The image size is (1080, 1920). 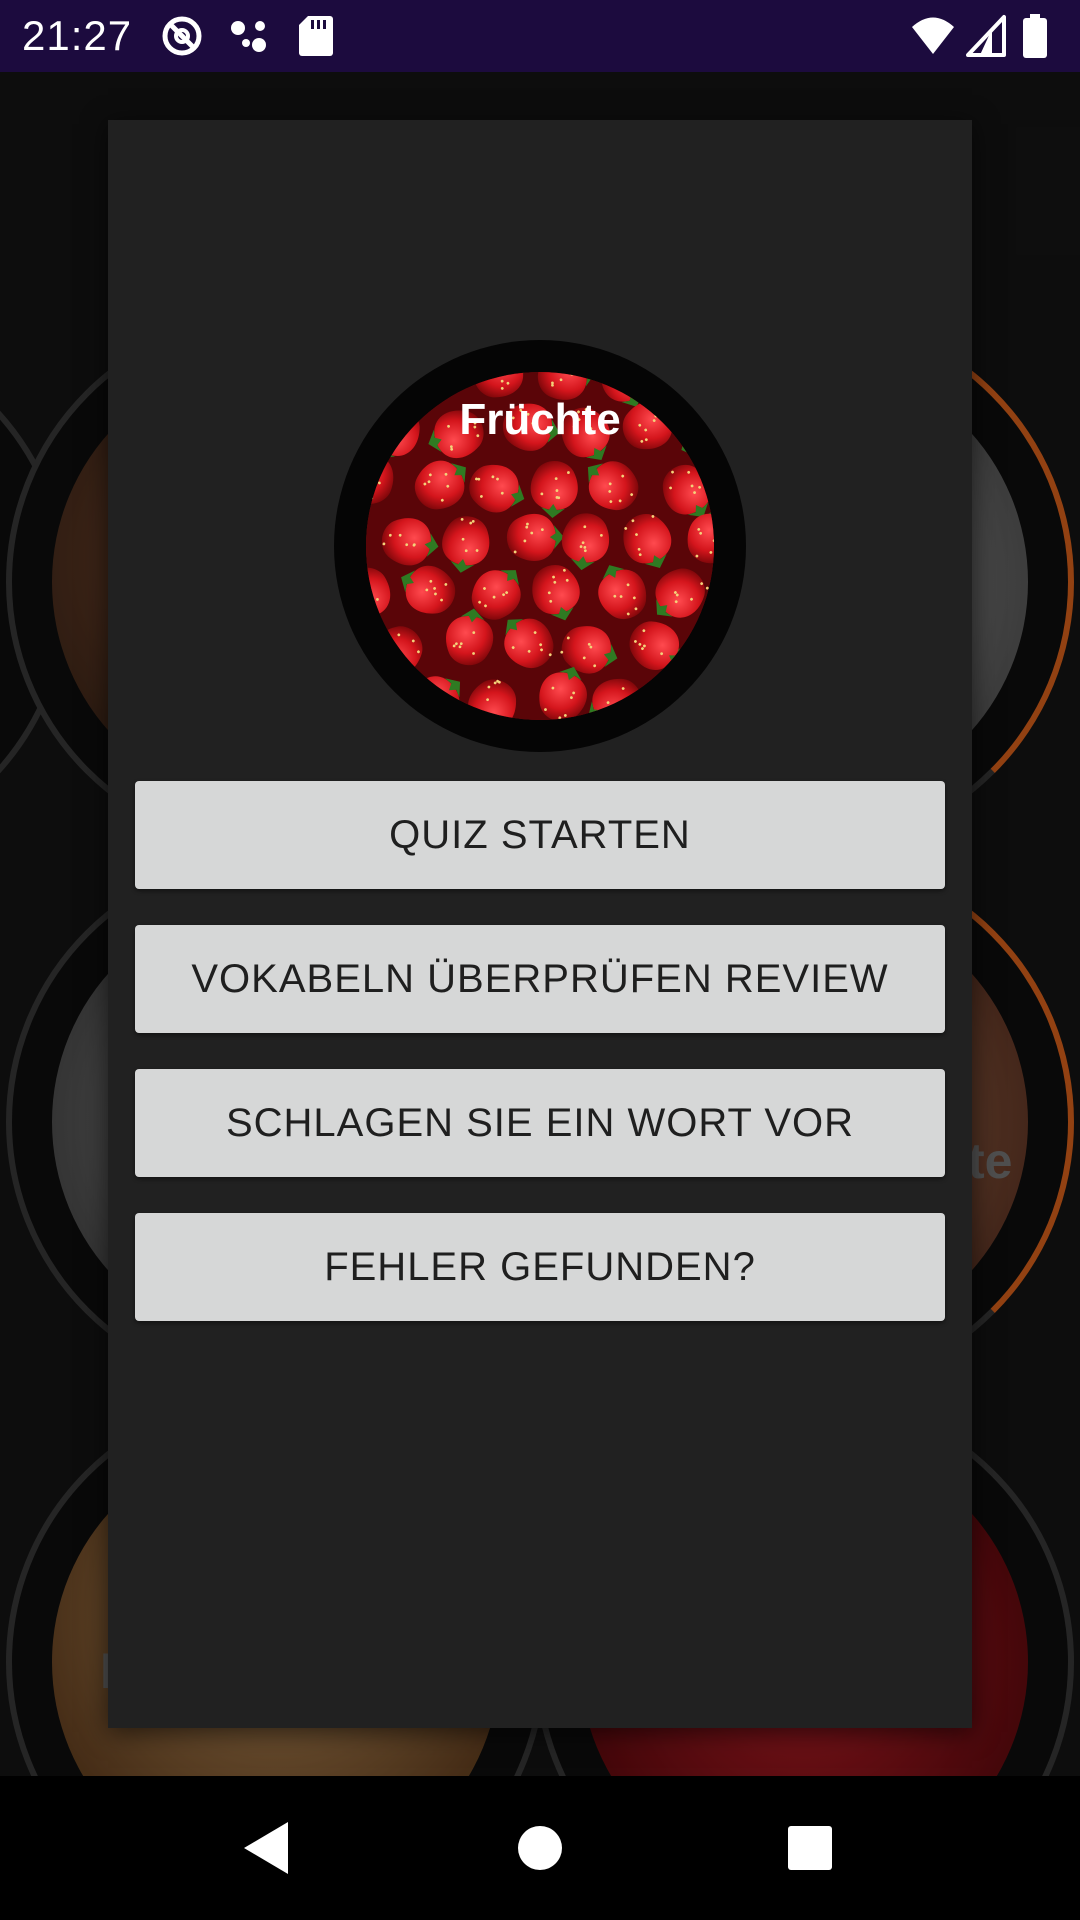 I want to click on battery-icon, so click(x=1035, y=36).